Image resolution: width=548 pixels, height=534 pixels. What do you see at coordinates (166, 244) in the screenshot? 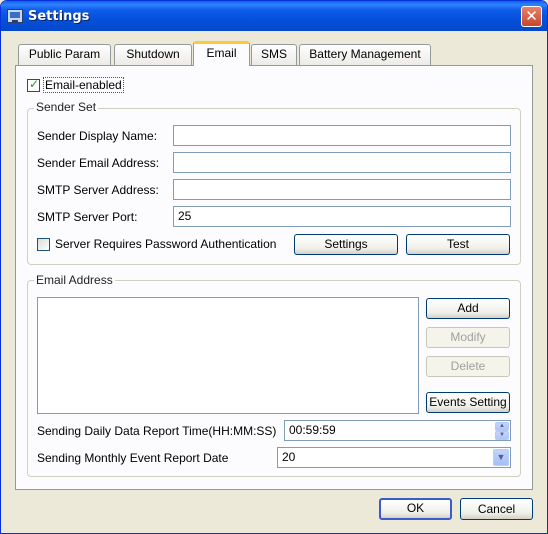
I see `password-auth-label: Server Requires Password Authentication` at bounding box center [166, 244].